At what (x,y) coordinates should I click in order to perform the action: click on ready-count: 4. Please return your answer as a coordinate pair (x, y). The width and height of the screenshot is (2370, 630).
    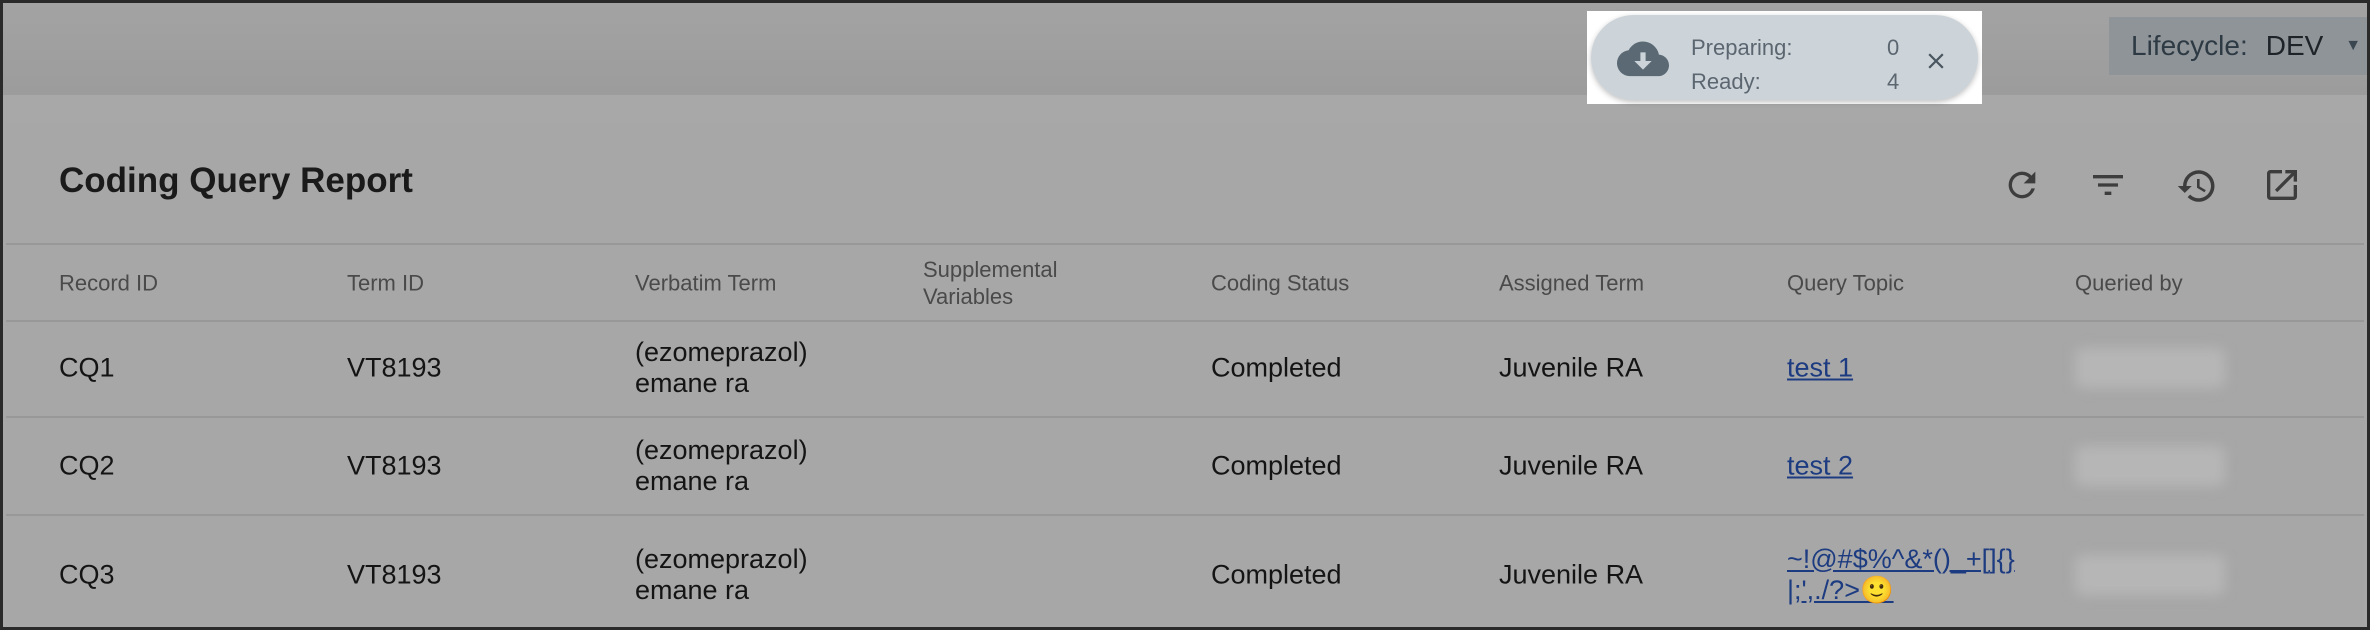
    Looking at the image, I should click on (1893, 81).